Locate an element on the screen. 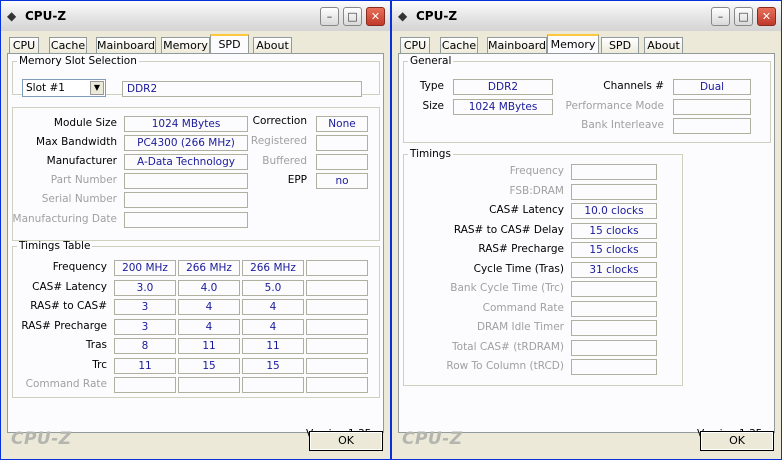 Image resolution: width=782 pixels, height=460 pixels. timing-cell: 266 MHz is located at coordinates (273, 268).